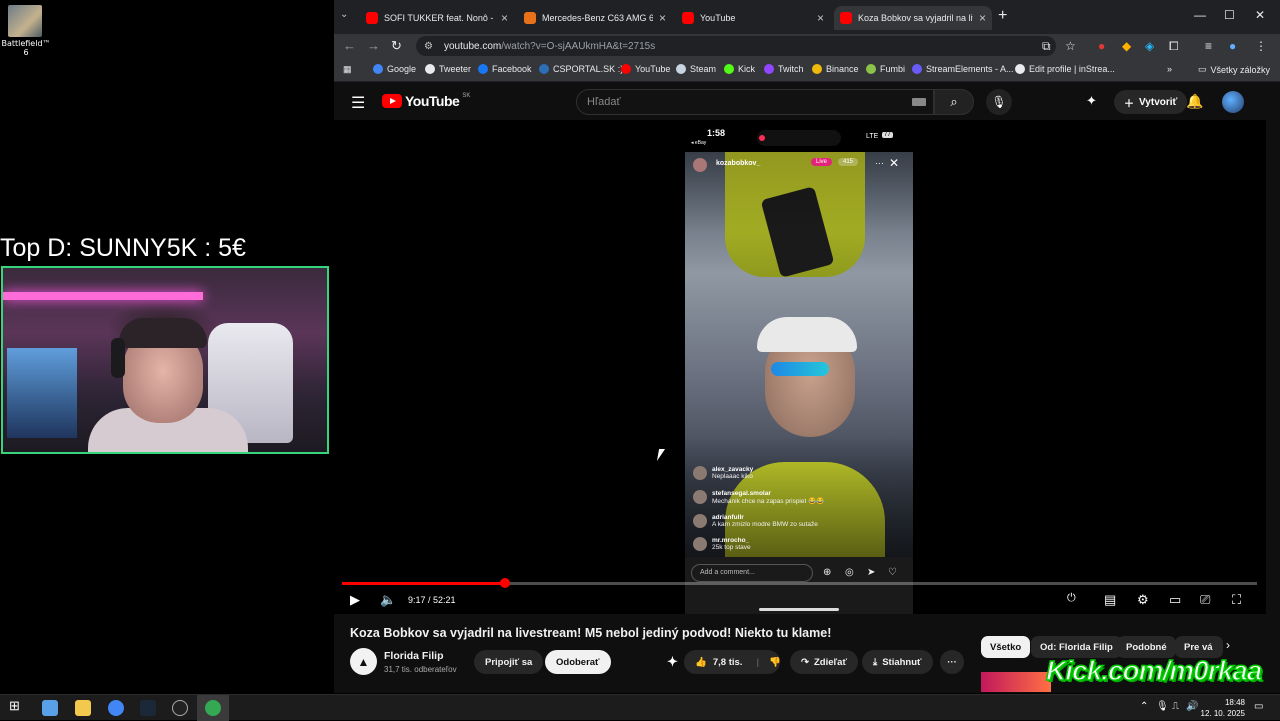 The height and width of the screenshot is (721, 1280). What do you see at coordinates (919, 102) in the screenshot?
I see `keyboard-icon` at bounding box center [919, 102].